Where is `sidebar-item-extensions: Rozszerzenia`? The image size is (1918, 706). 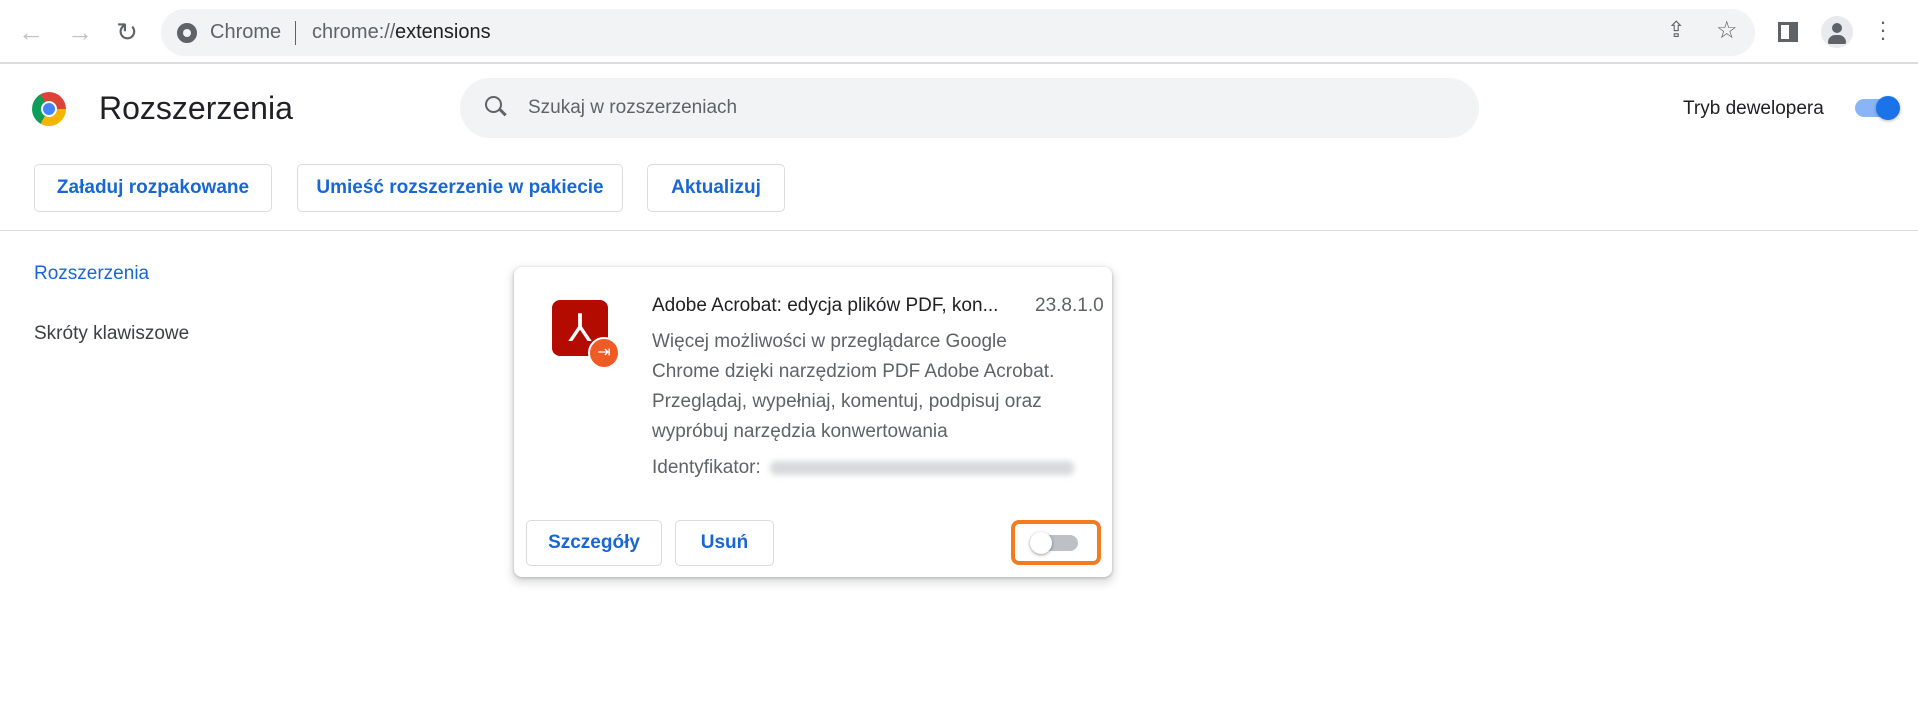 sidebar-item-extensions: Rozszerzenia is located at coordinates (91, 274).